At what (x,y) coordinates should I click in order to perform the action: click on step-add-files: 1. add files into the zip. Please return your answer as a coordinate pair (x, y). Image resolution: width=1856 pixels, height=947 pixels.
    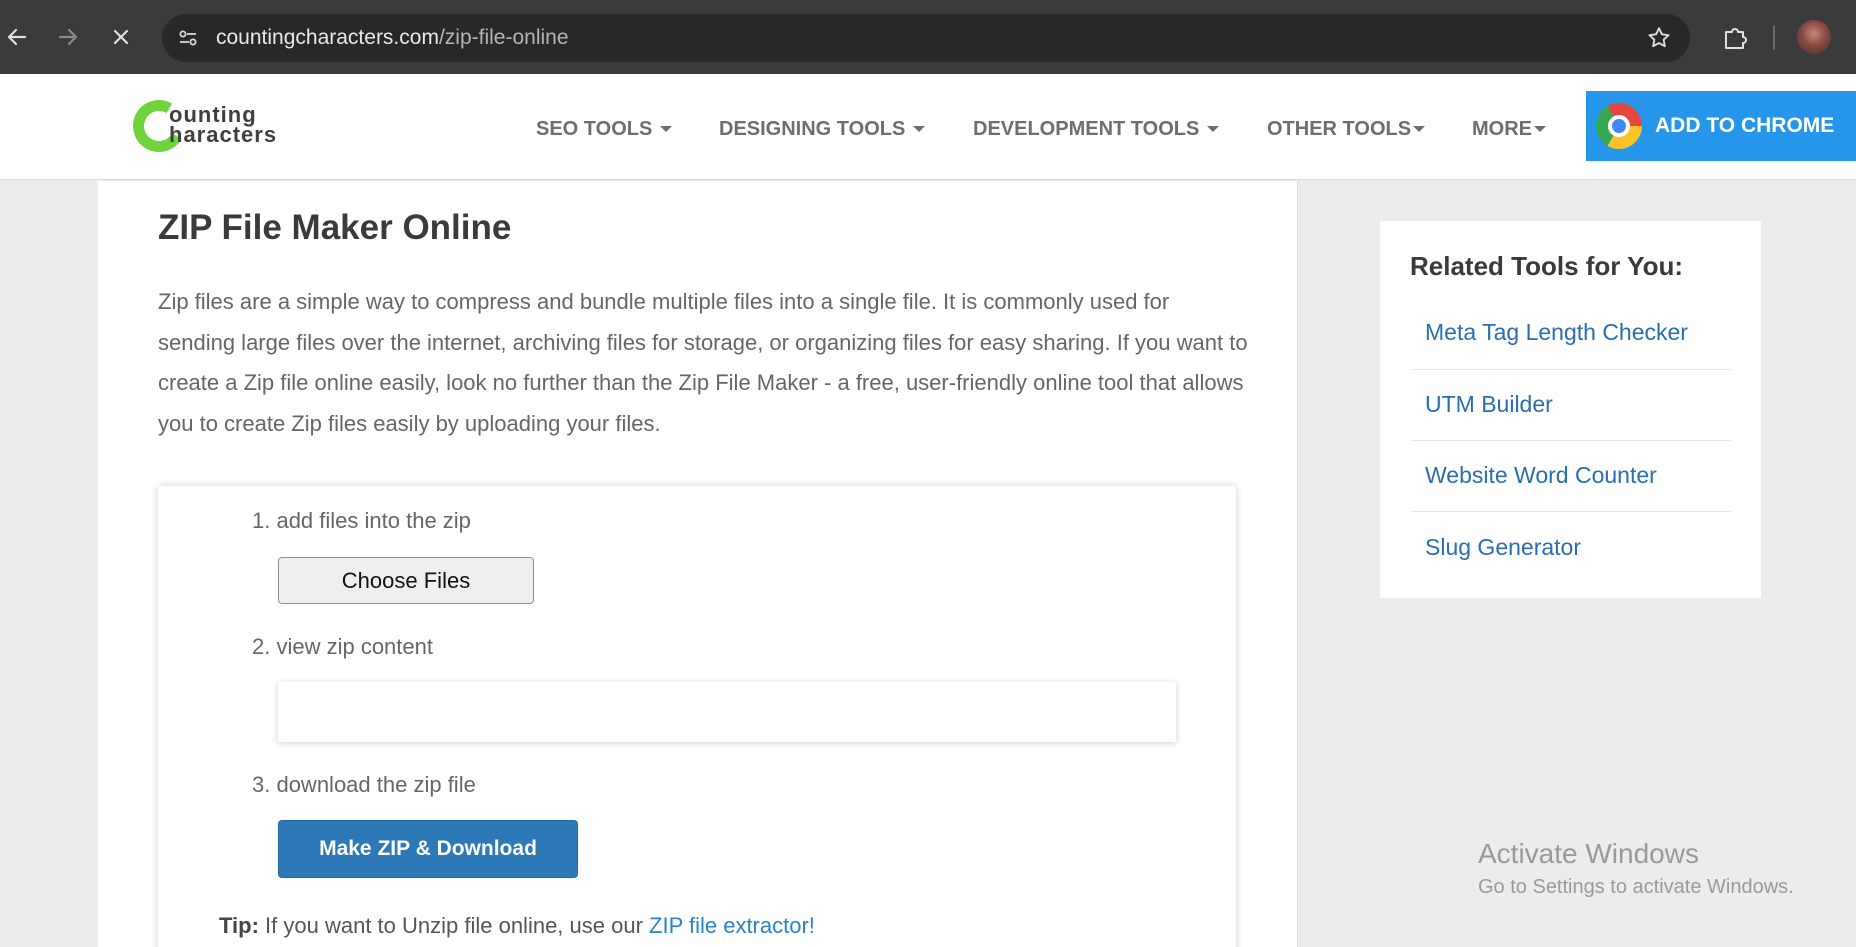
    Looking at the image, I should click on (361, 520).